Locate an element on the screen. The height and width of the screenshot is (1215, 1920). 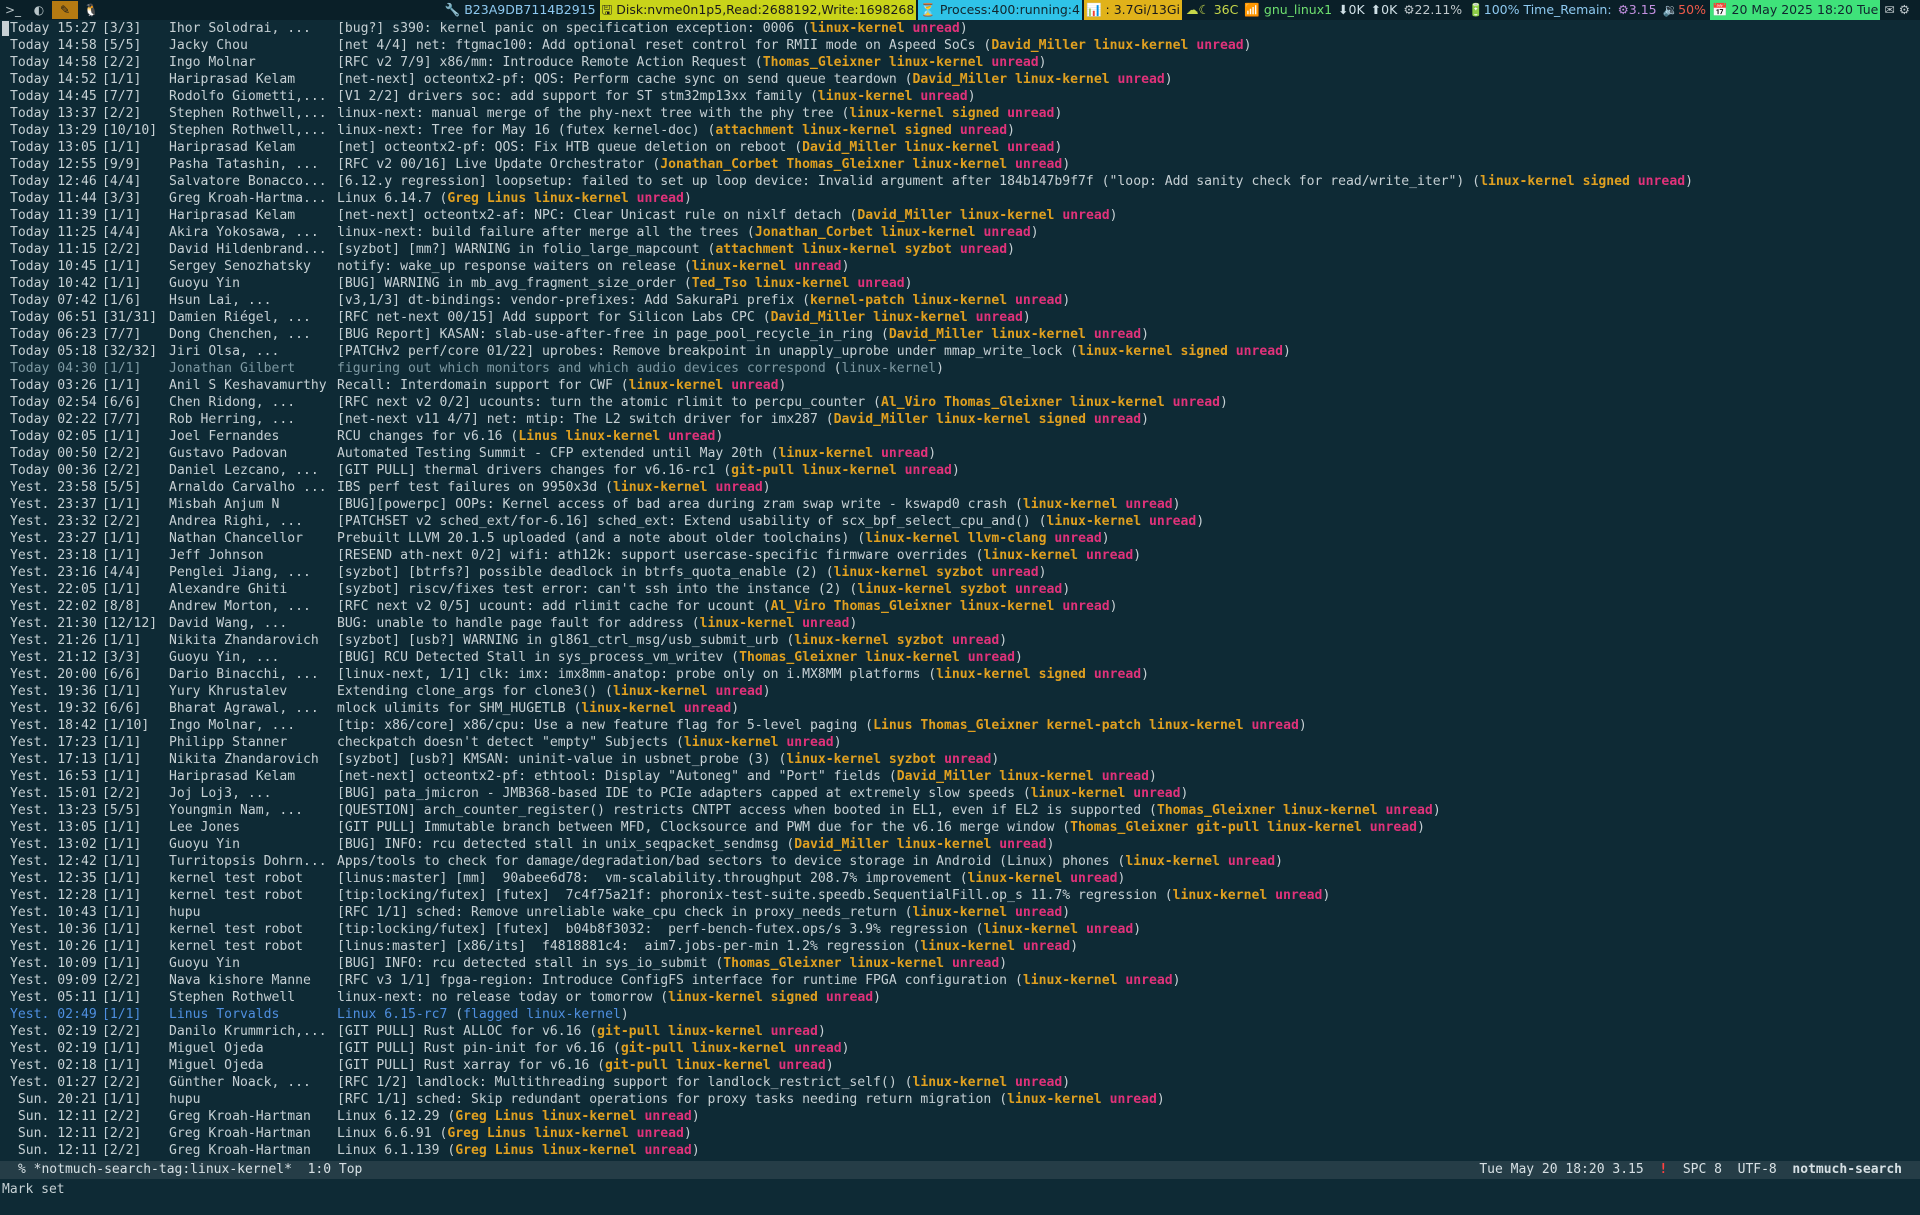
thread-subject: Linux 6.1.139 is located at coordinates (388, 1150).